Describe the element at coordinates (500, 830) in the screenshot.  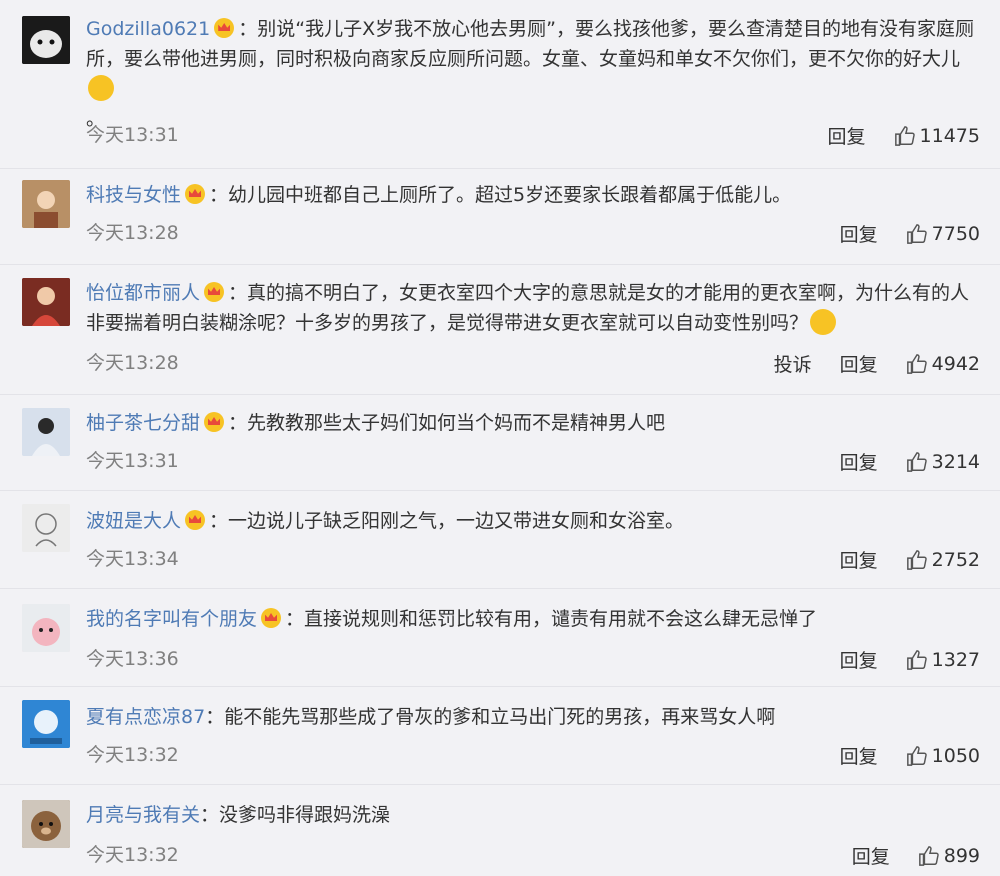
I see `comment-item: 月亮与我有关：没爹吗非得跟妈洗澡 今天13:32 回复 899` at that location.